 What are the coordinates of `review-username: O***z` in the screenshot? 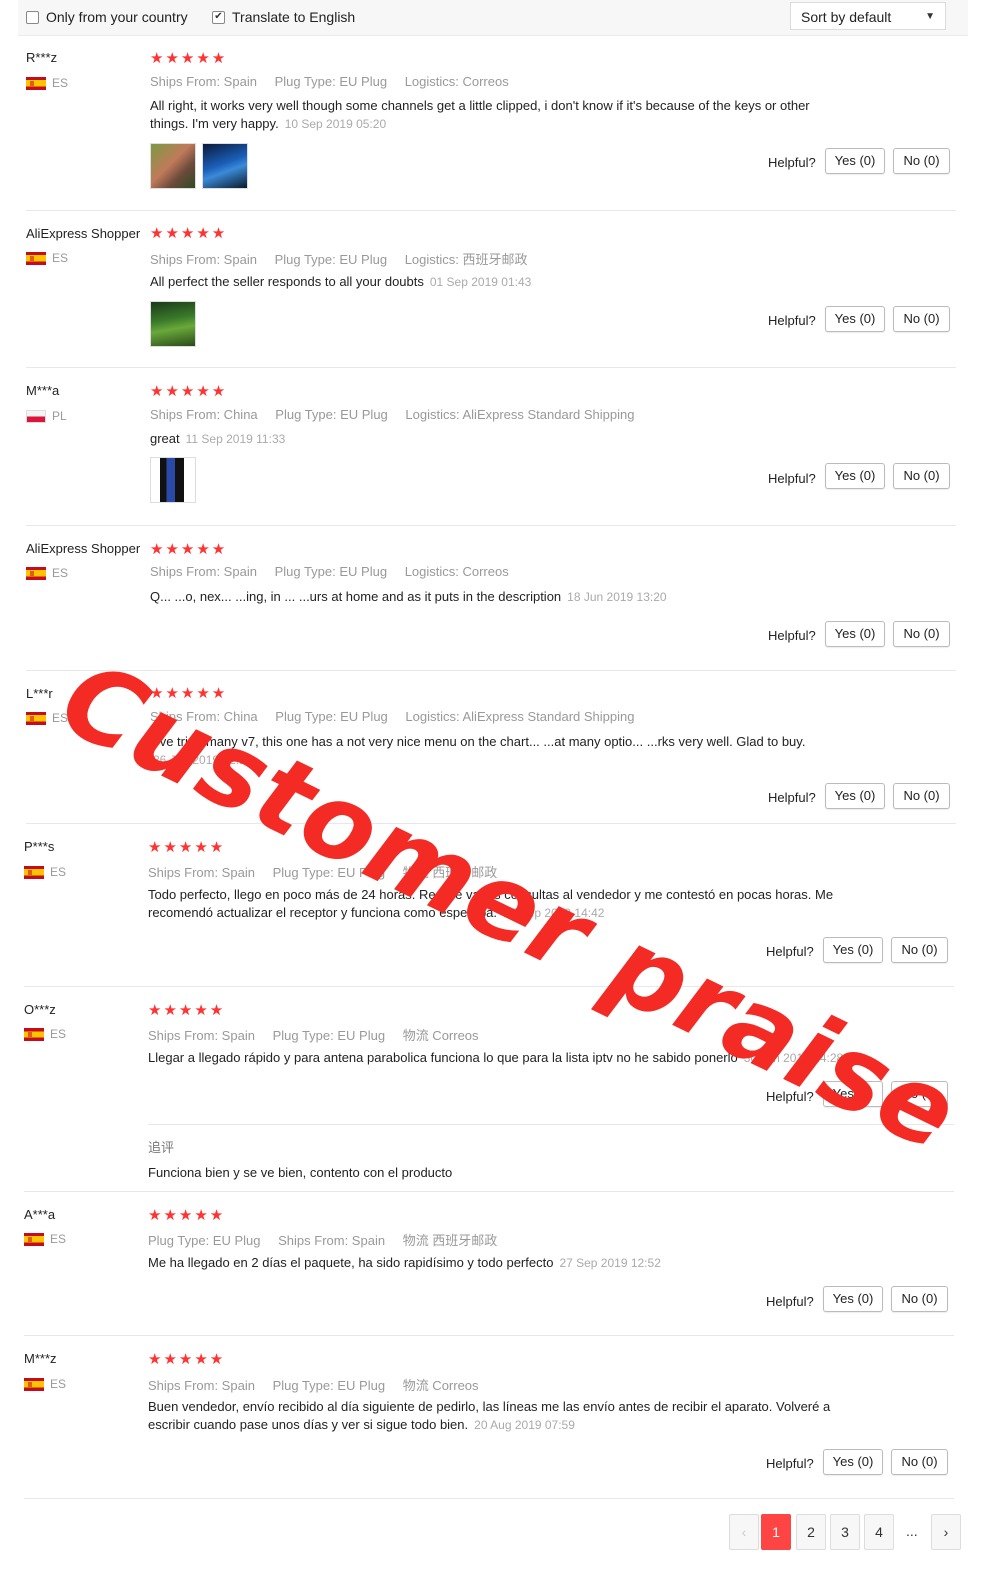 It's located at (40, 1009).